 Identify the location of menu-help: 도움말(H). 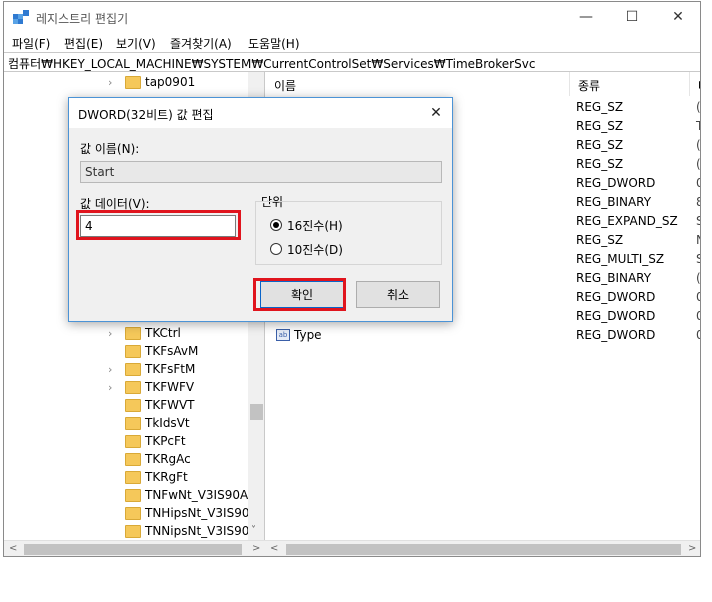
(274, 43).